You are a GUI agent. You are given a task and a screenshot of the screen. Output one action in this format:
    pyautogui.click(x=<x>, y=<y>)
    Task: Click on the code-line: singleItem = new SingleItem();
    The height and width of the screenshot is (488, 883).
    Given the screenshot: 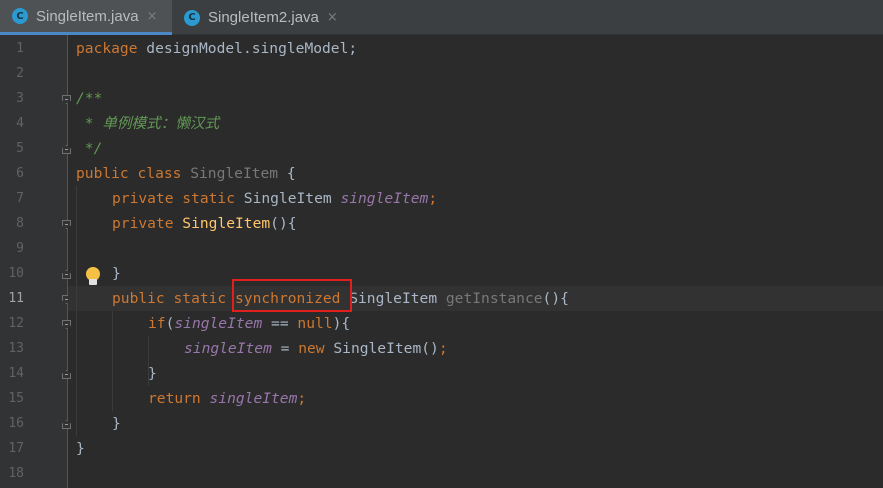 What is the action you would take?
    pyautogui.click(x=316, y=348)
    